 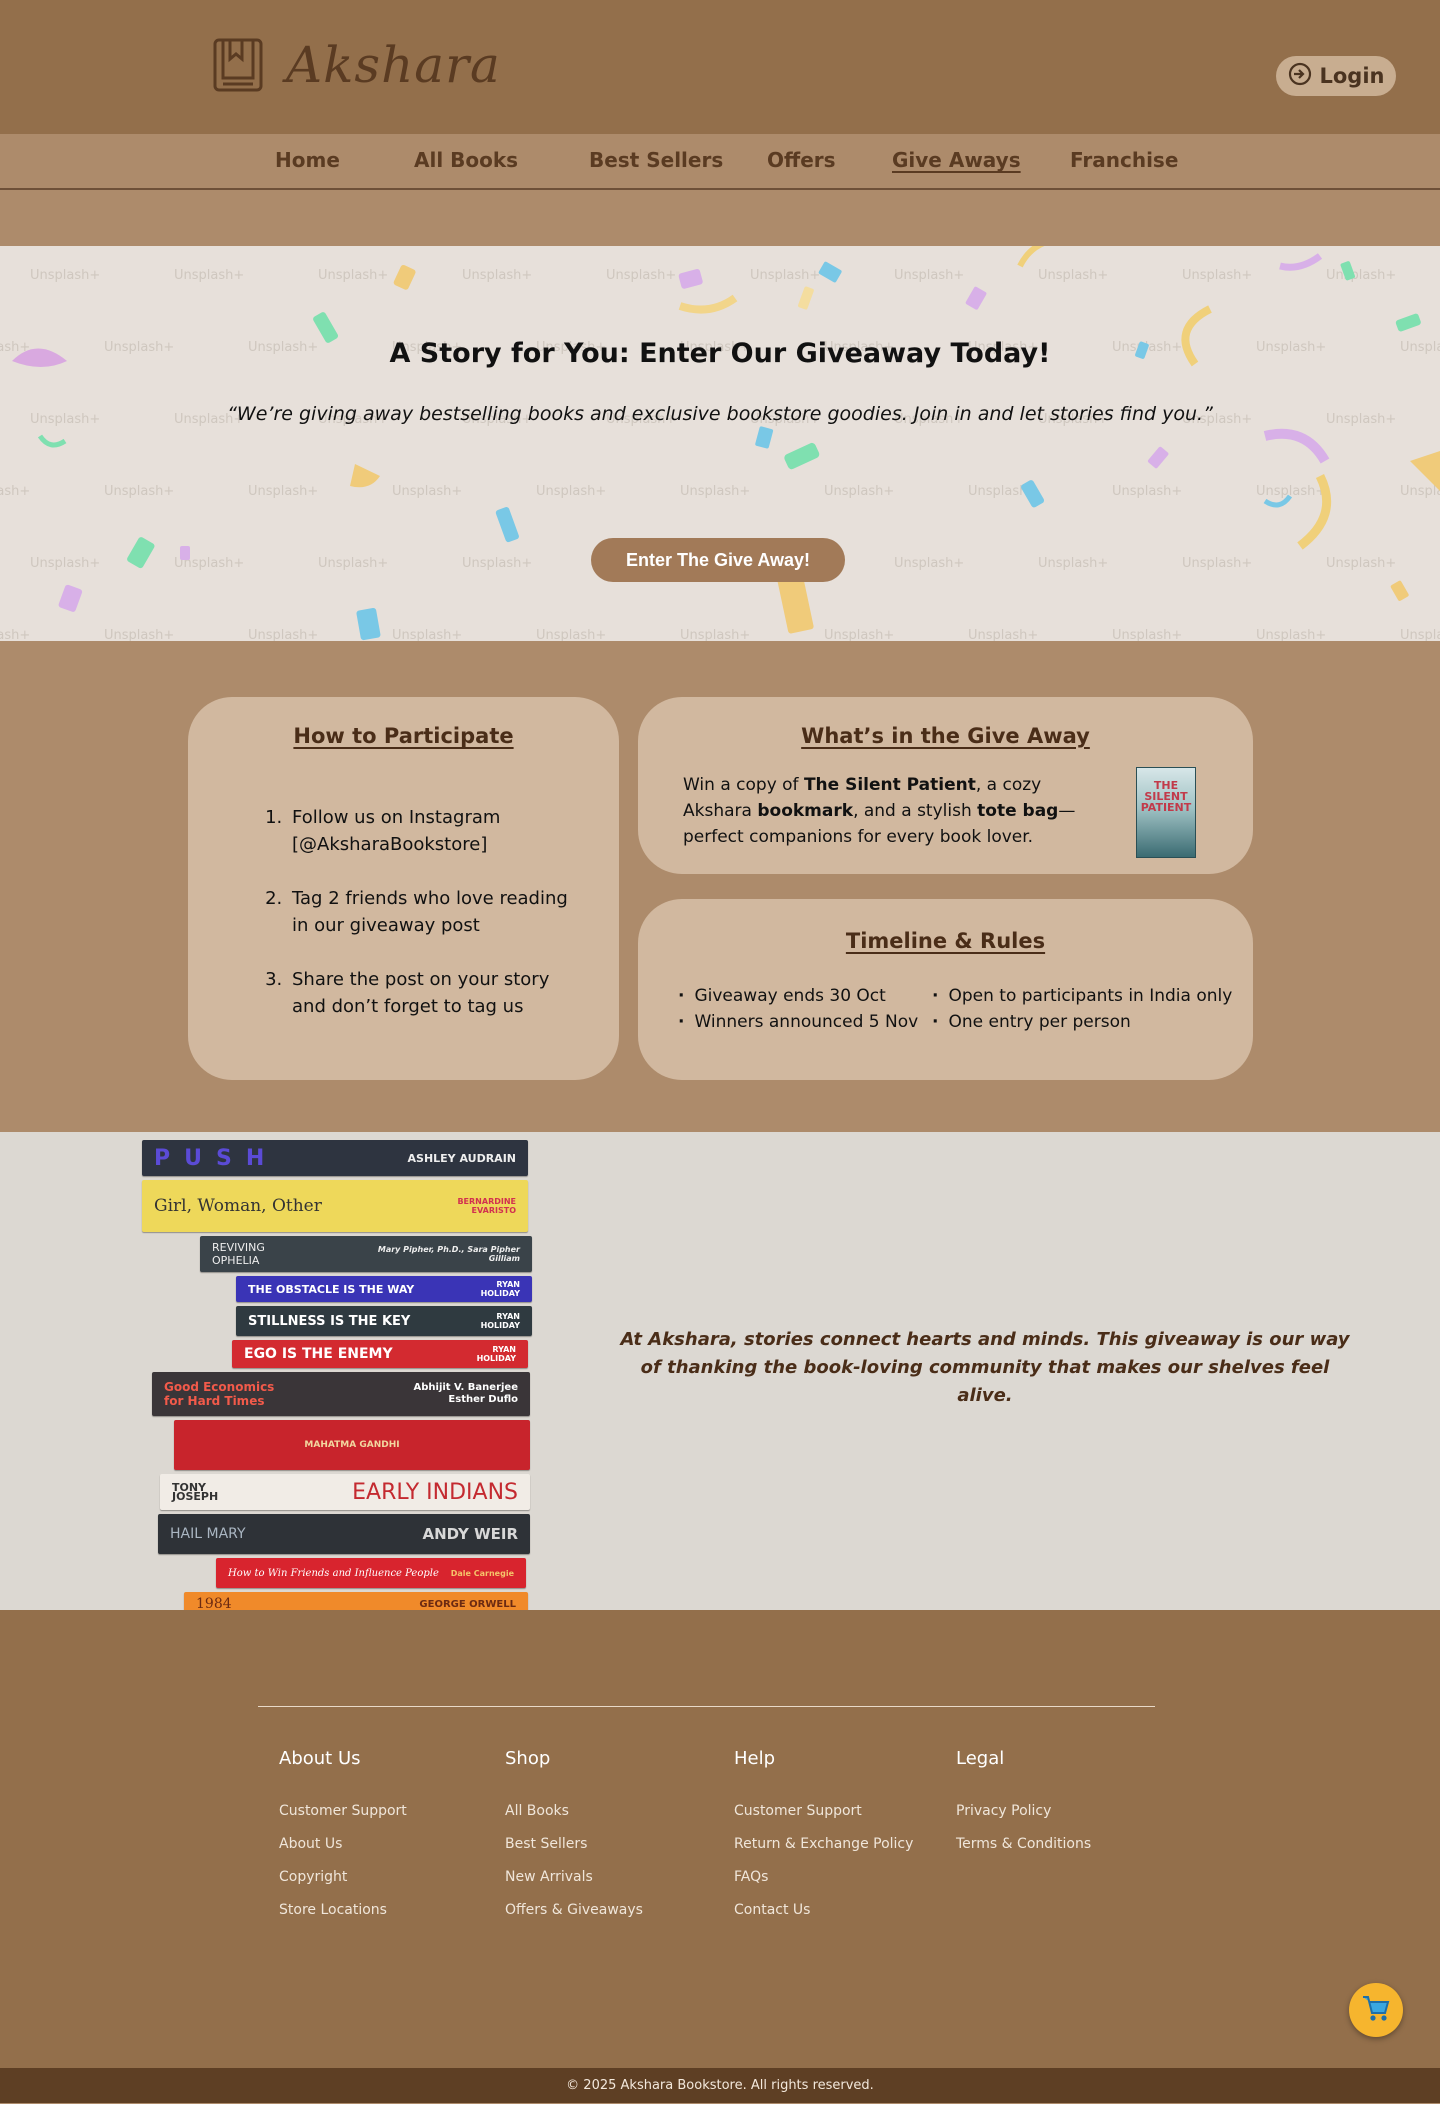 I want to click on footer-link: Copyright, so click(x=343, y=1877).